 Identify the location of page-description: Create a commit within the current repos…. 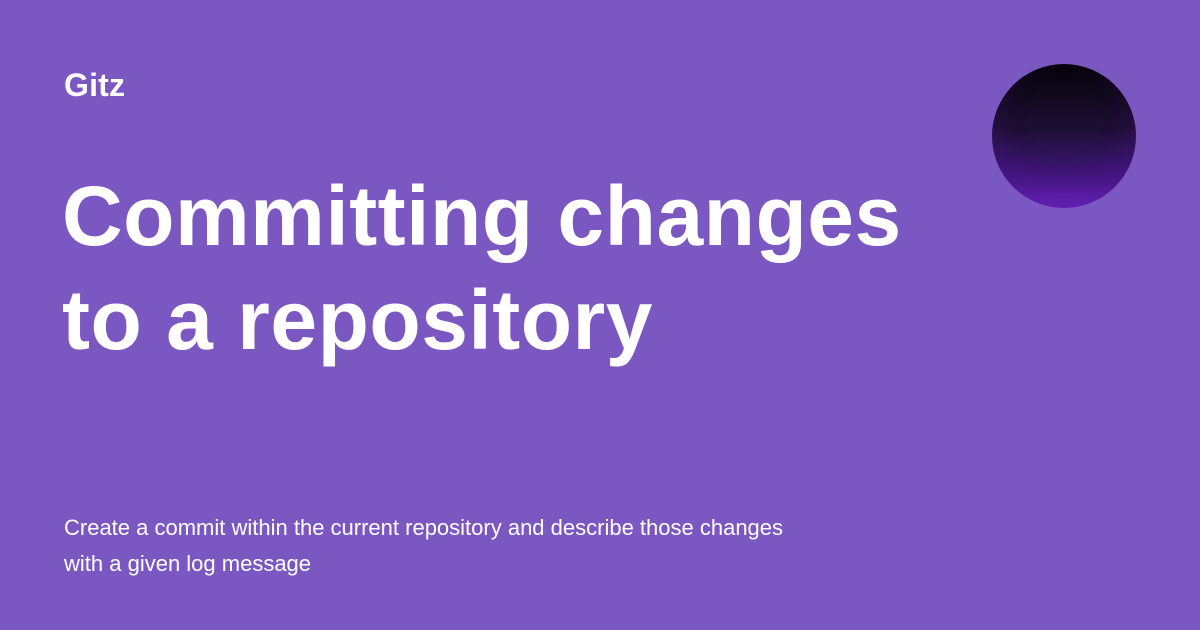
(424, 545).